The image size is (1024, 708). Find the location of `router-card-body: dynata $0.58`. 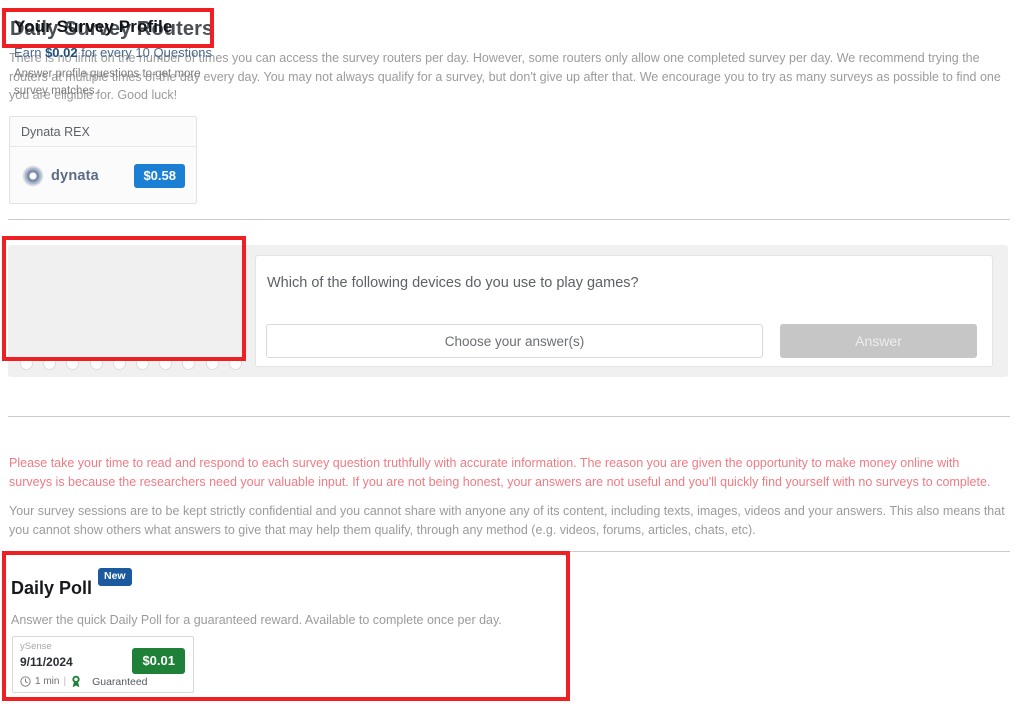

router-card-body: dynata $0.58 is located at coordinates (103, 175).